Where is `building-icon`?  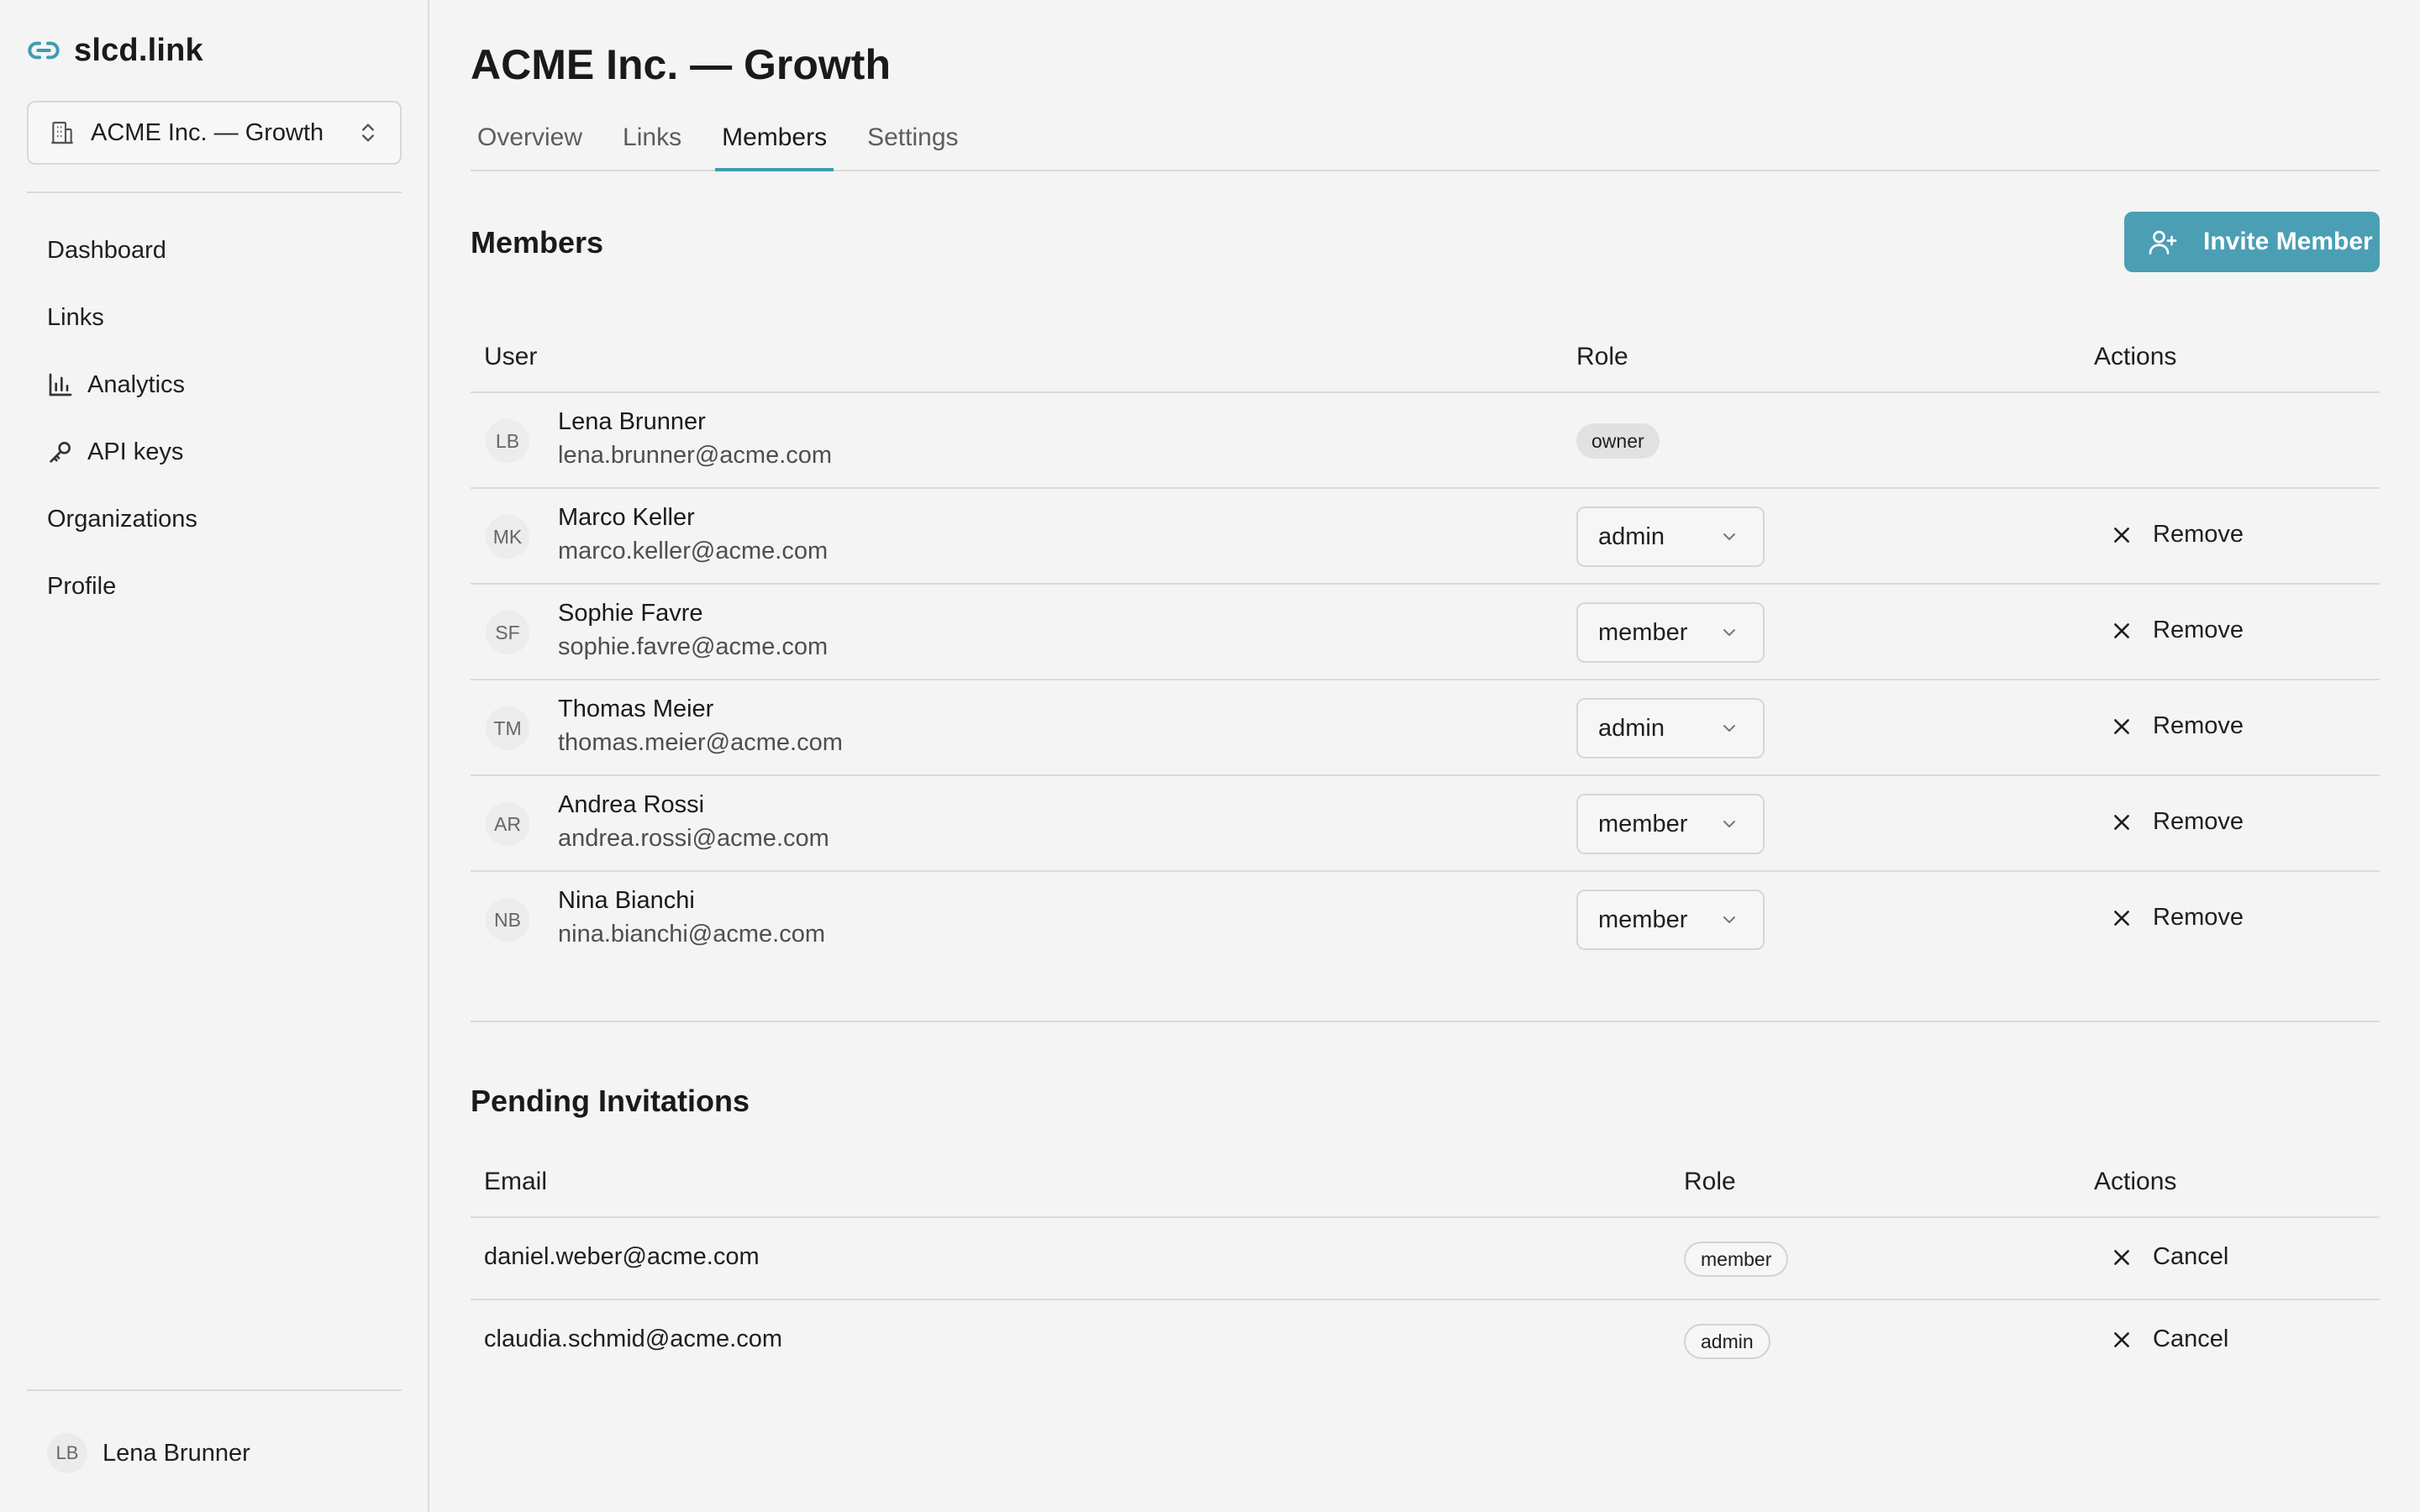 building-icon is located at coordinates (62, 132).